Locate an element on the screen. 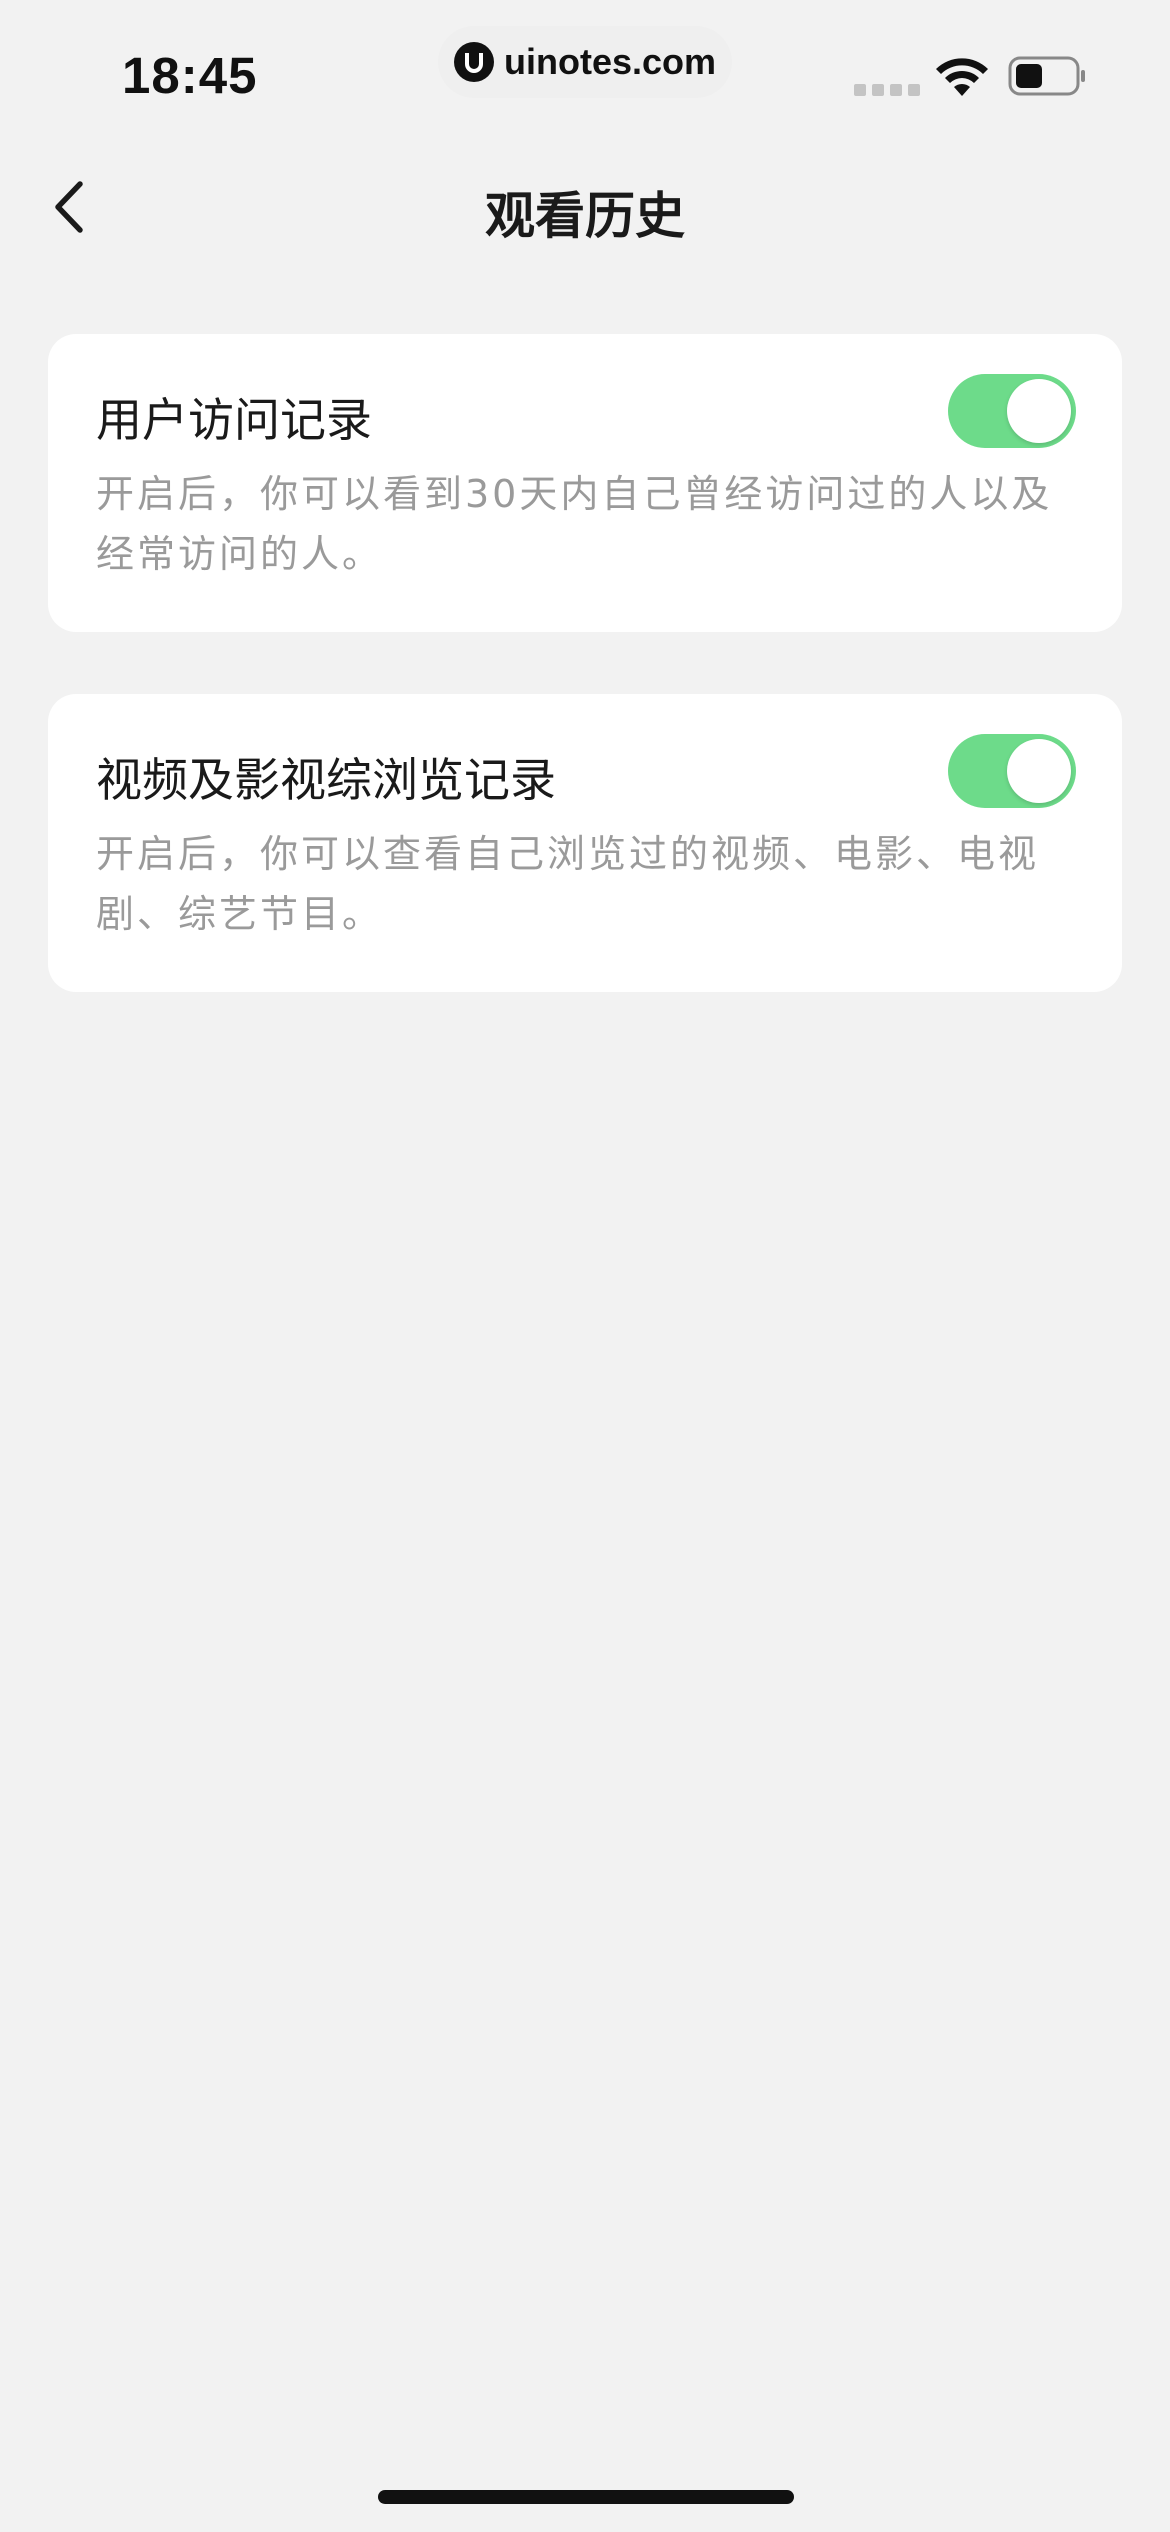 Image resolution: width=1170 pixels, height=2532 pixels. wifi-icon is located at coordinates (962, 79).